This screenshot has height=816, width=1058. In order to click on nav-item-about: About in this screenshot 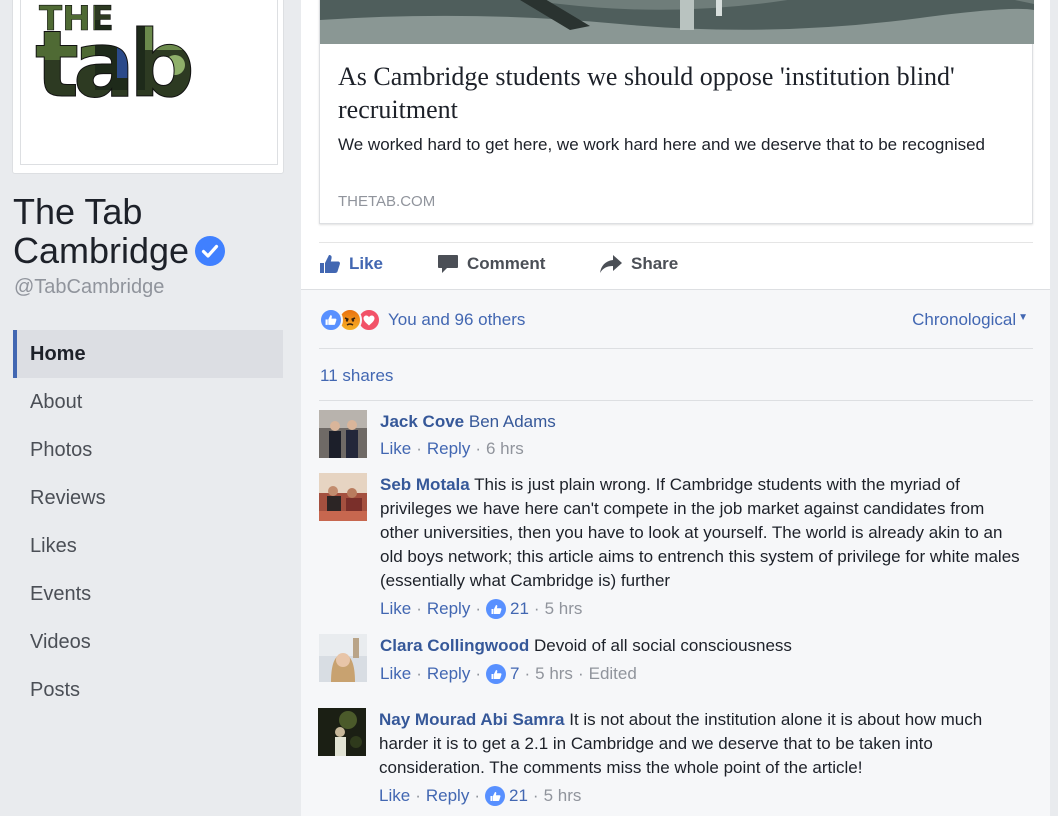, I will do `click(148, 402)`.